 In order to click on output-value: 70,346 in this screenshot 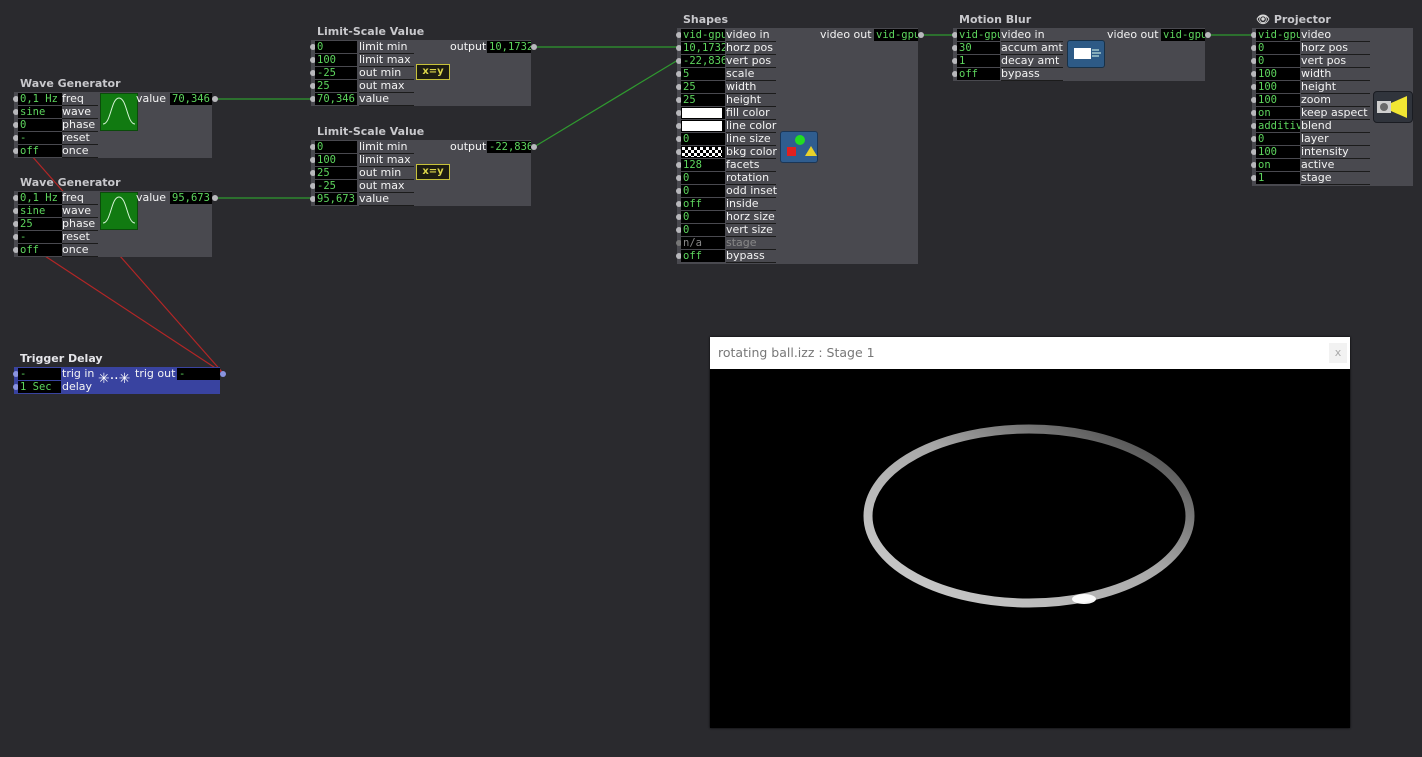, I will do `click(191, 99)`.